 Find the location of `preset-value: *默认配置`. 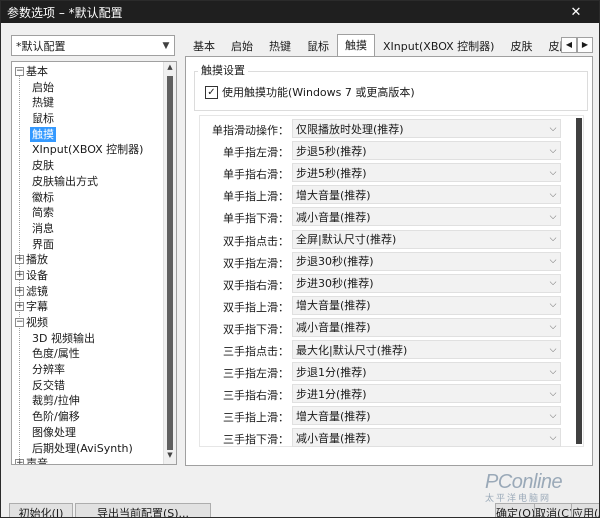

preset-value: *默认配置 is located at coordinates (41, 46).